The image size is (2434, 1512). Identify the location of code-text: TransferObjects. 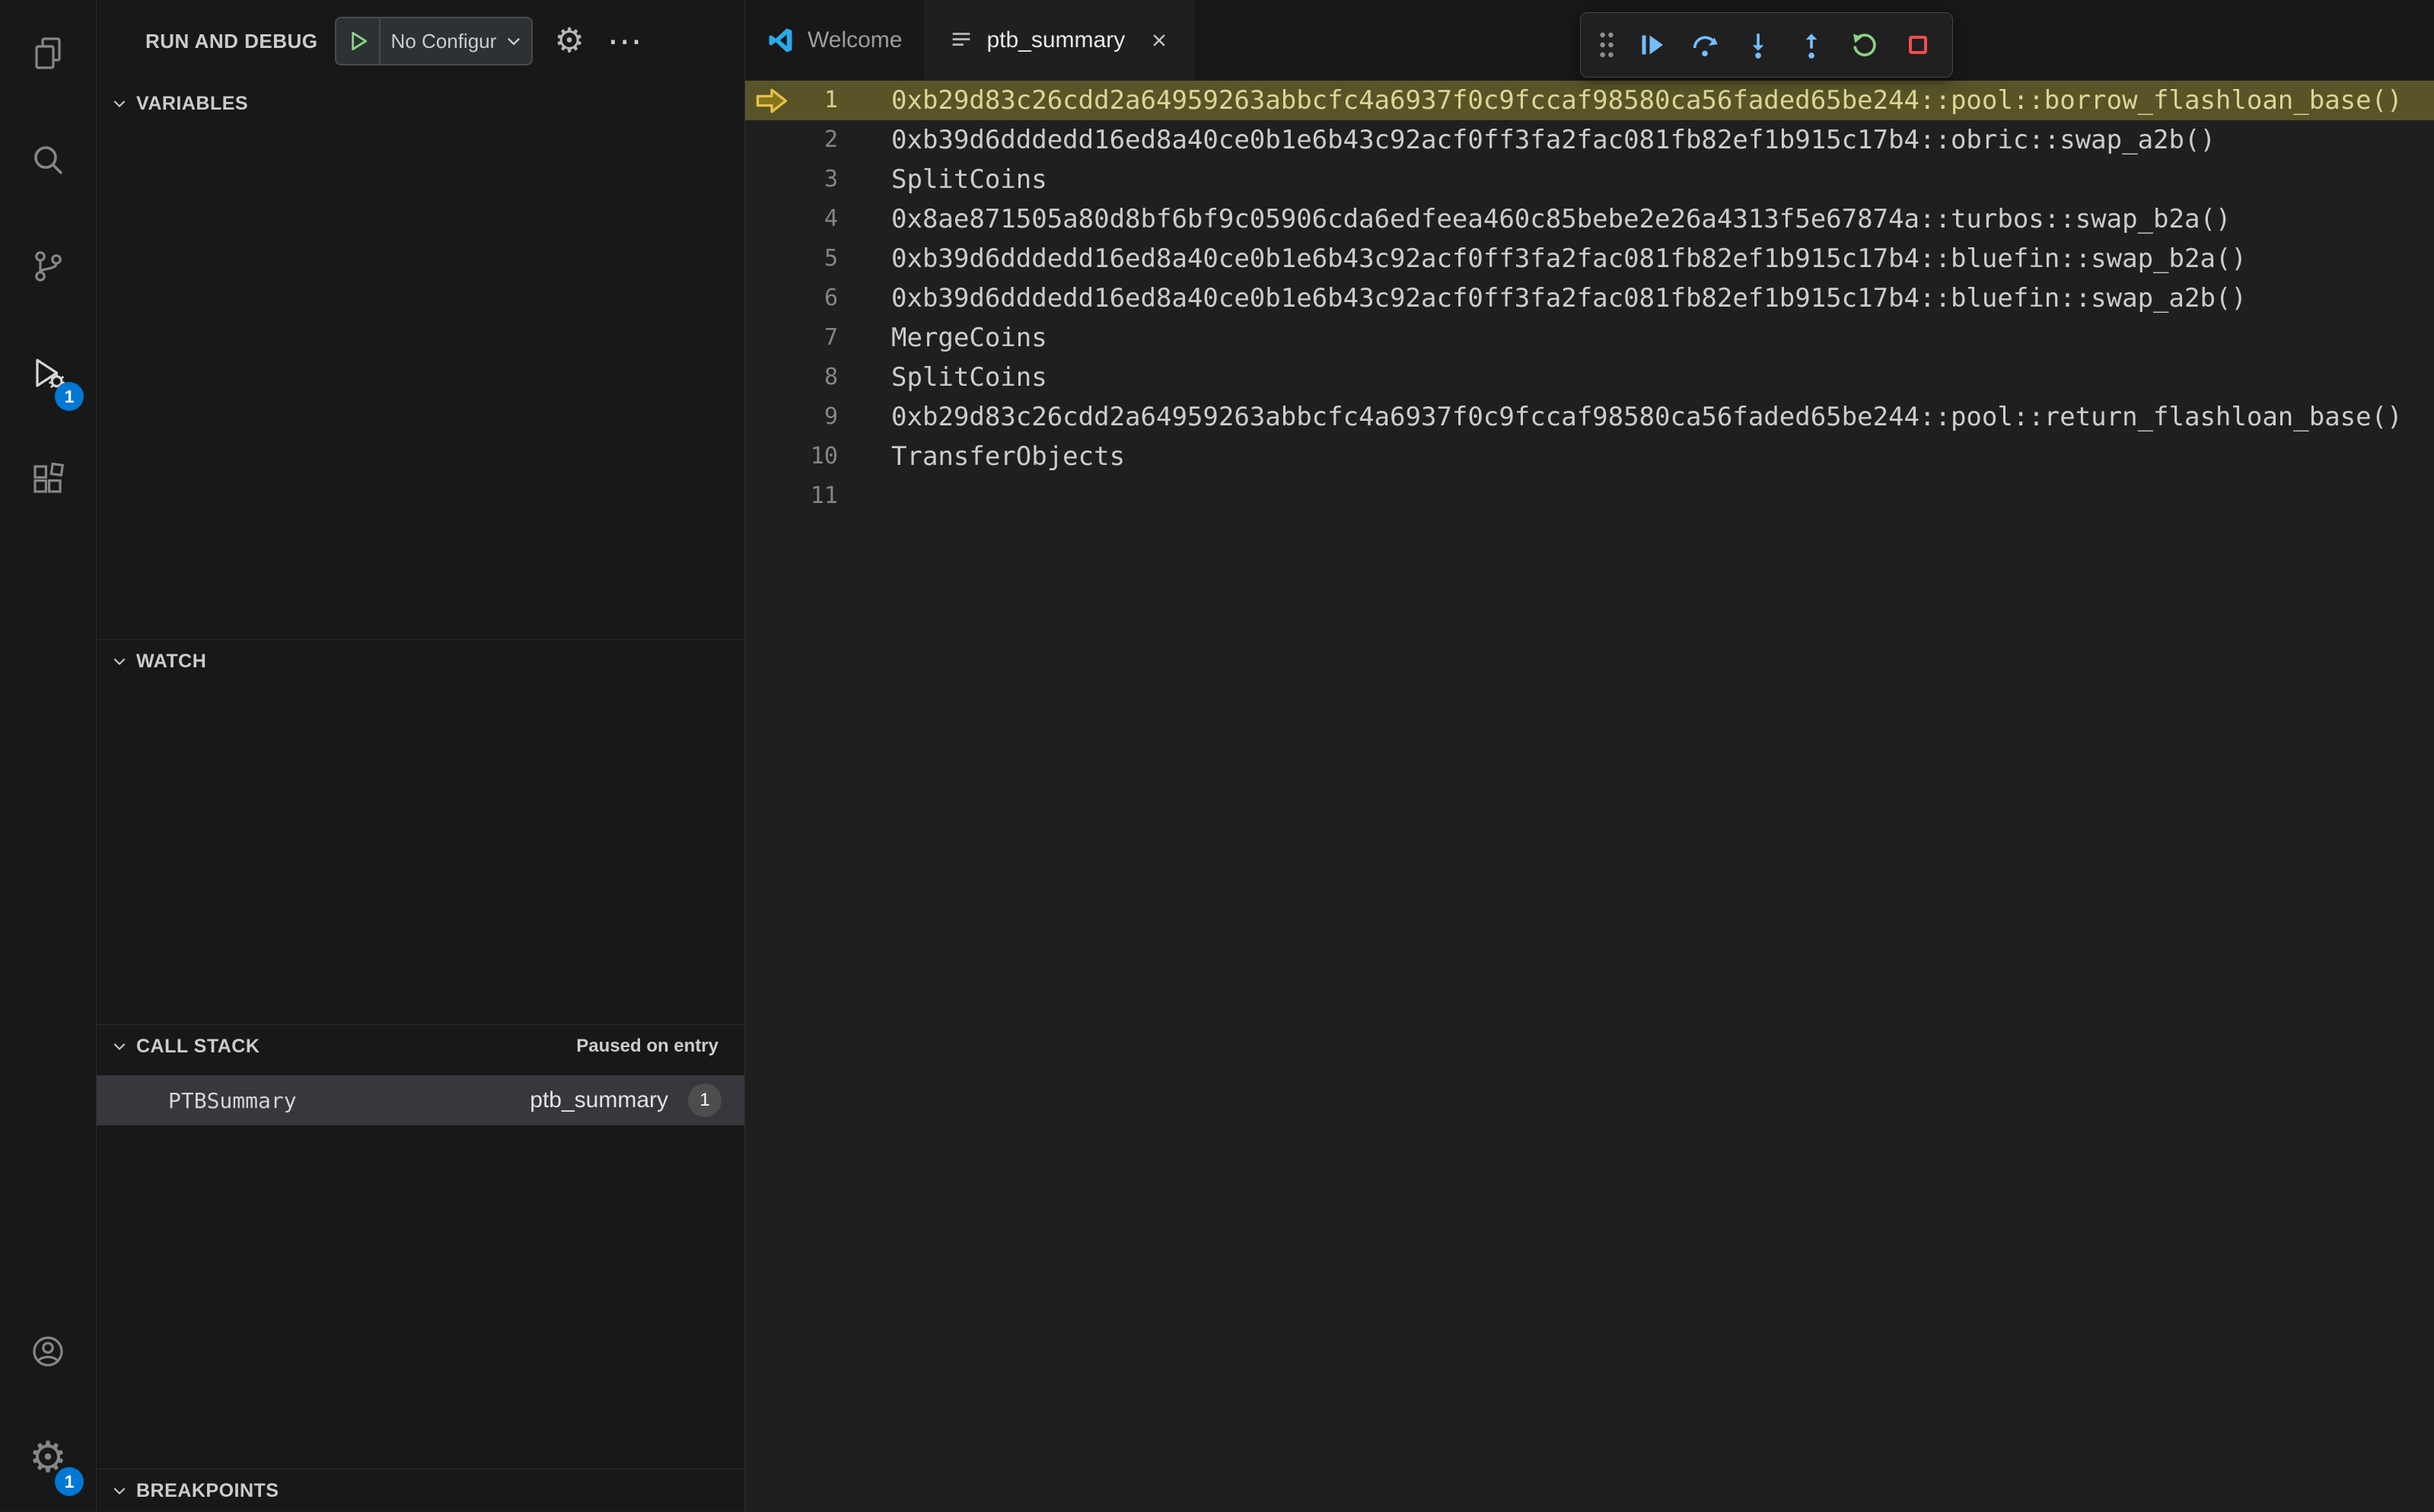
(1008, 456).